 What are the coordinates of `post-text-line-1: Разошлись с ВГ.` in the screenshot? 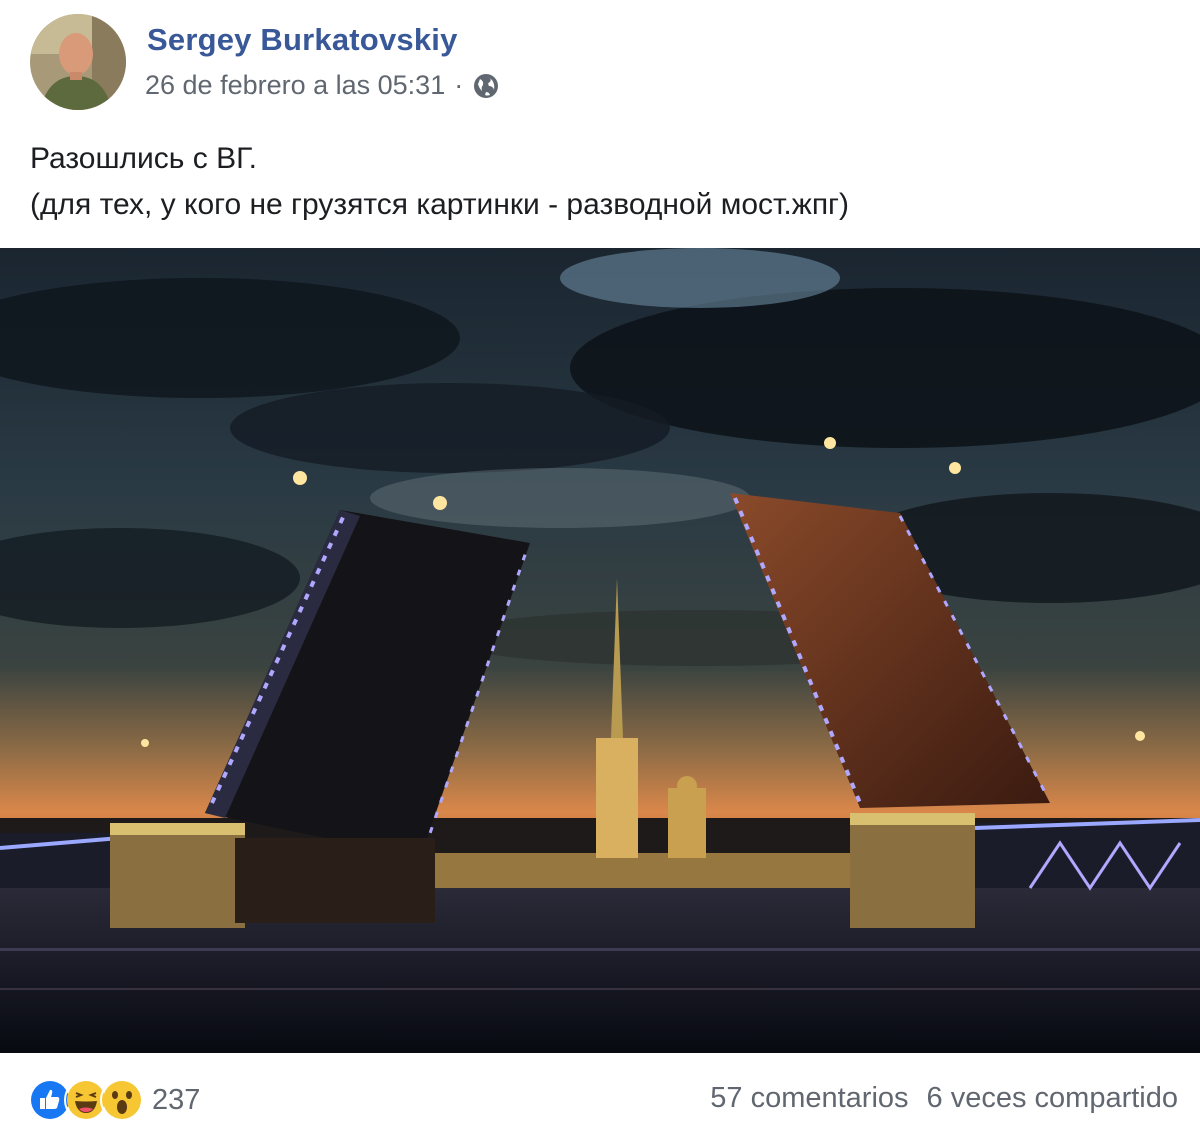 It's located at (144, 158).